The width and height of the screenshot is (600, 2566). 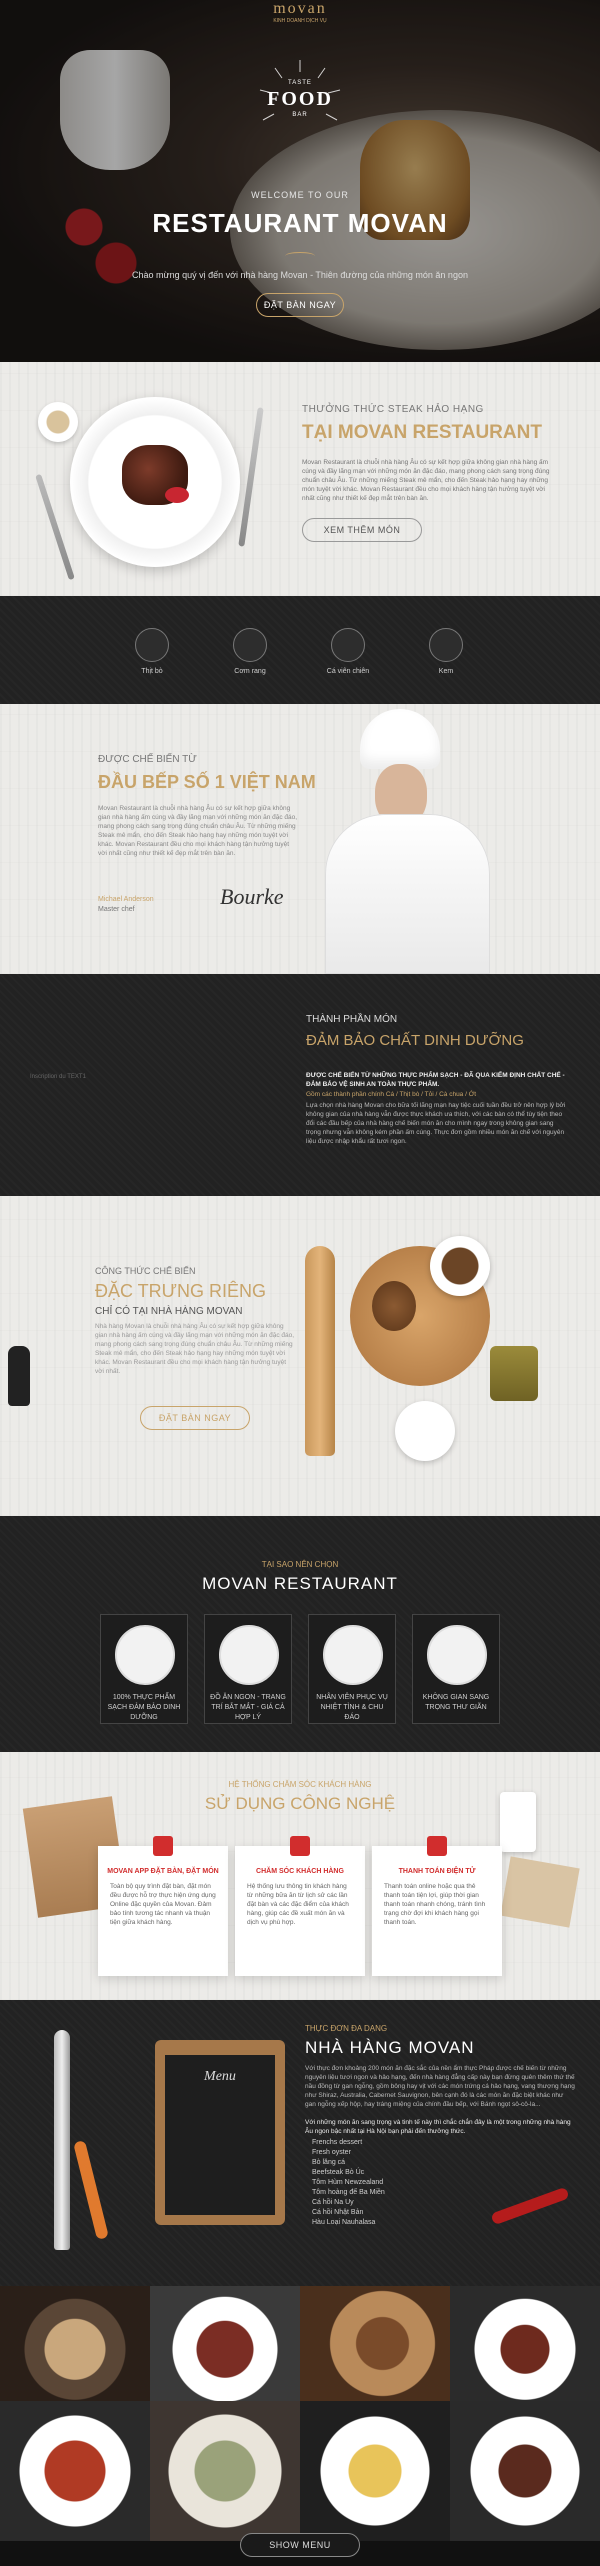 I want to click on category-label: Thịt bò, so click(x=152, y=671).